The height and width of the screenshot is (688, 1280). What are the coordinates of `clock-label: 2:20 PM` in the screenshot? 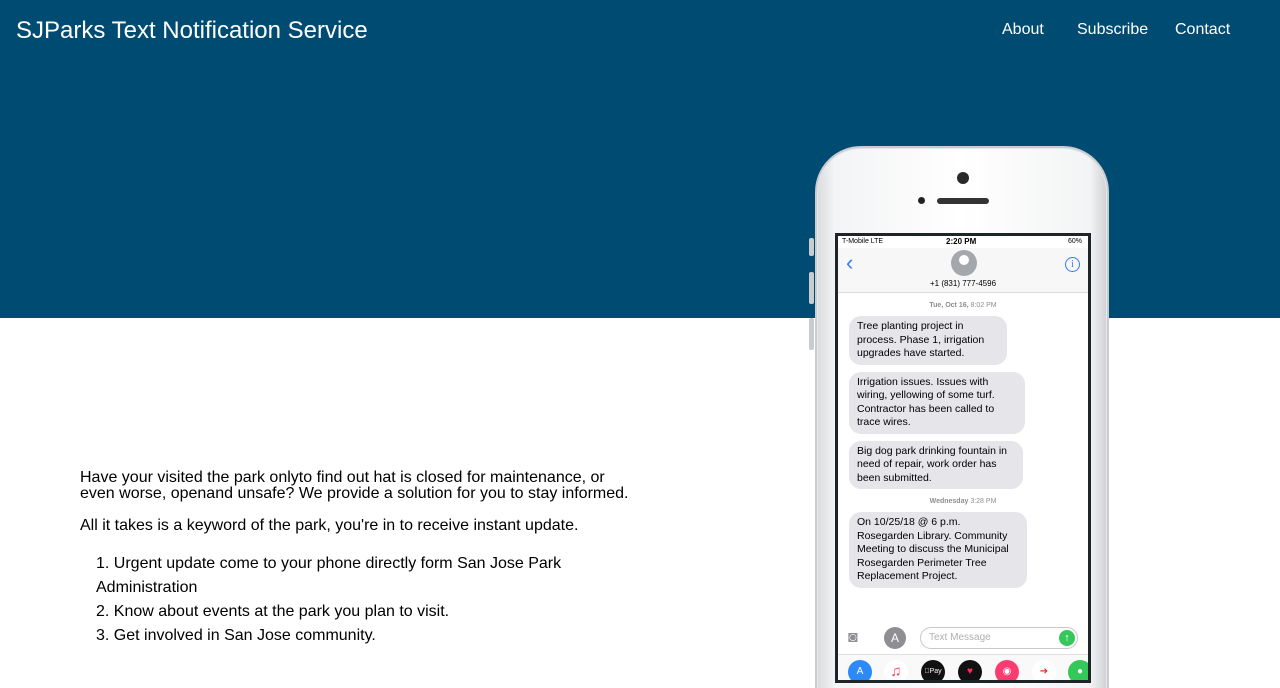 It's located at (961, 241).